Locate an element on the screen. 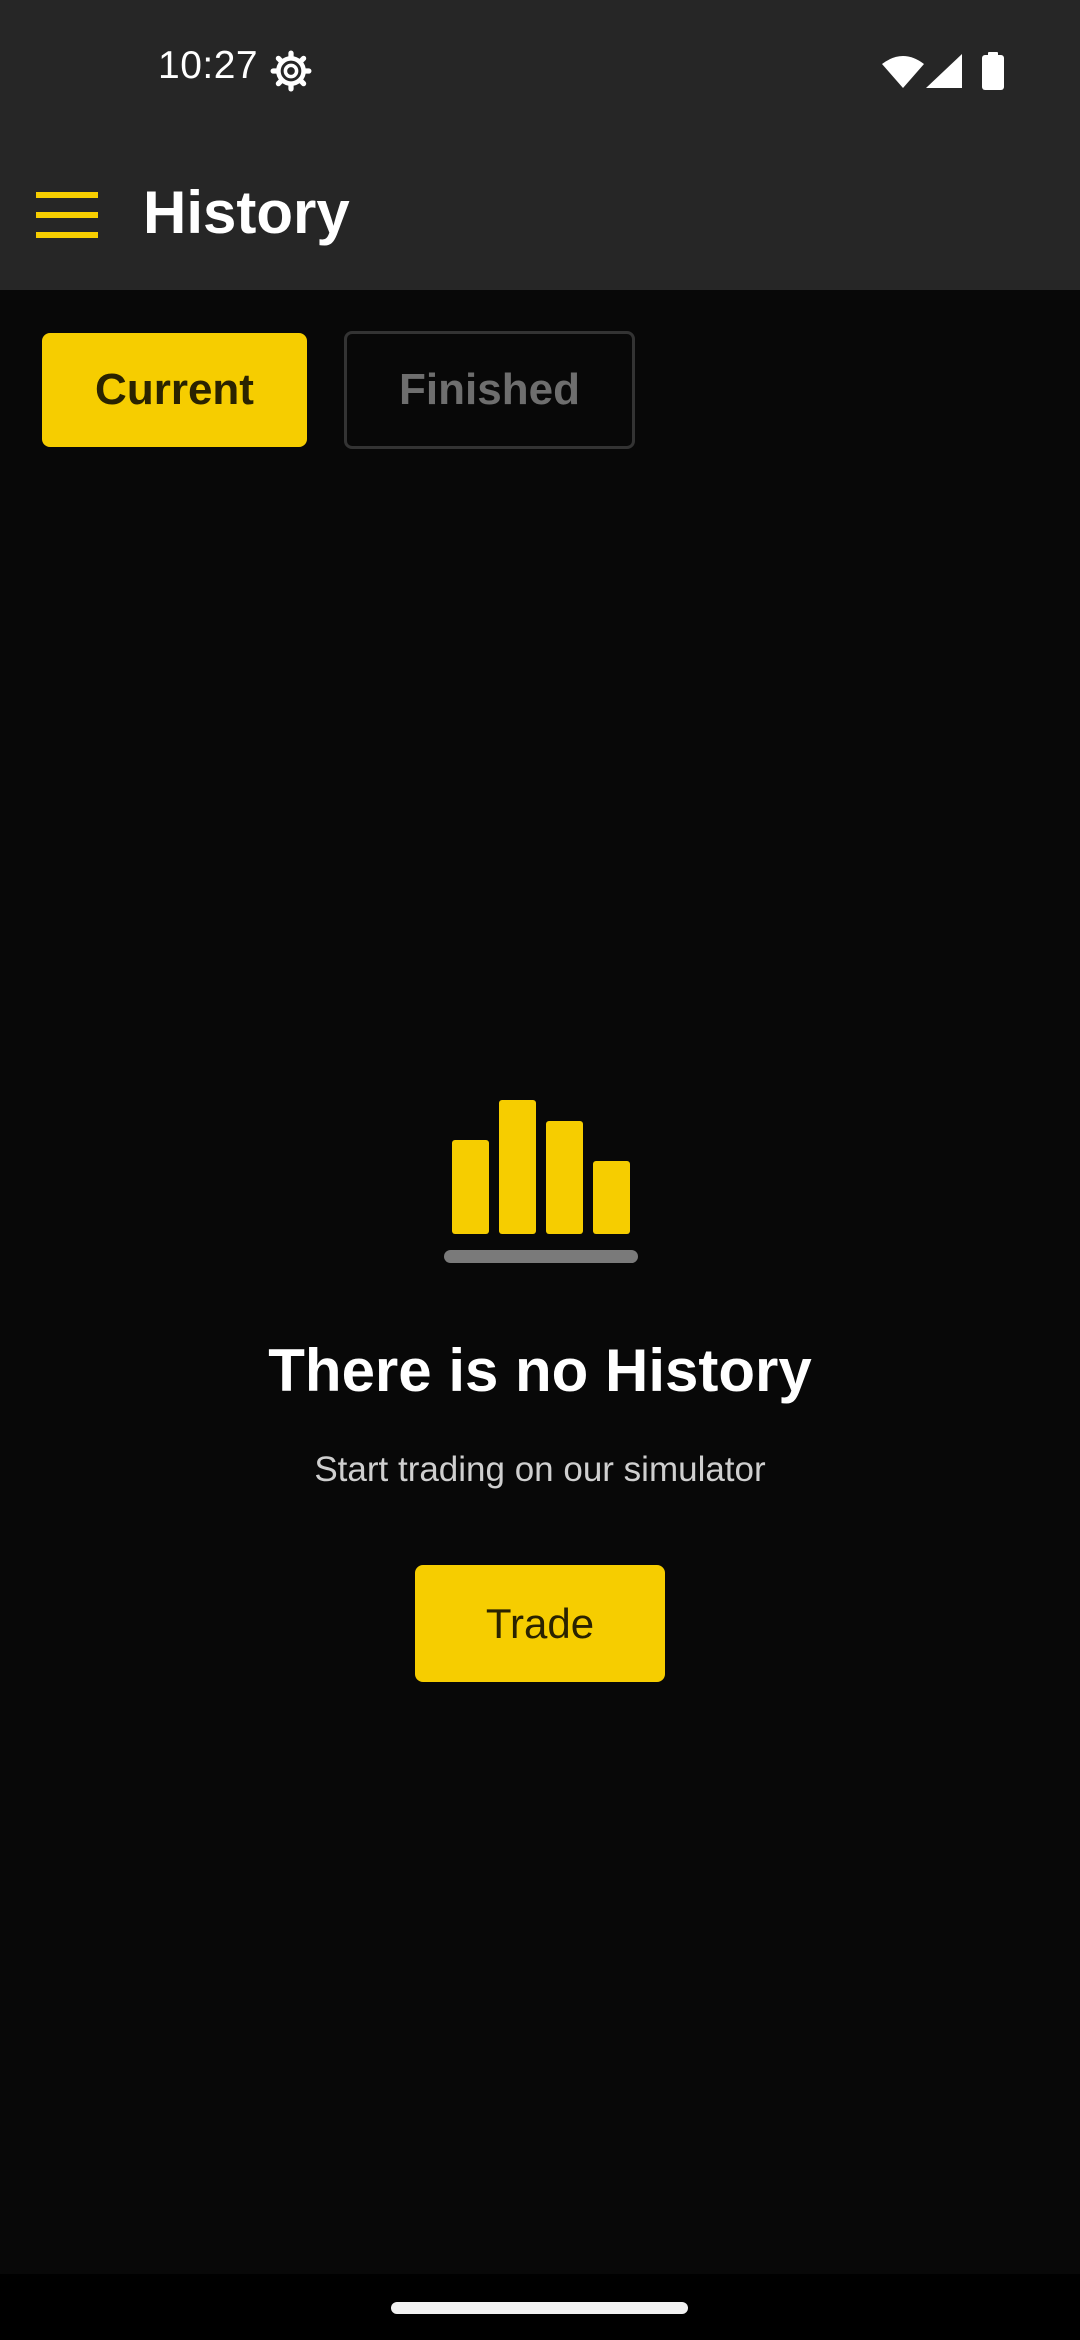  menu-button is located at coordinates (67, 215).